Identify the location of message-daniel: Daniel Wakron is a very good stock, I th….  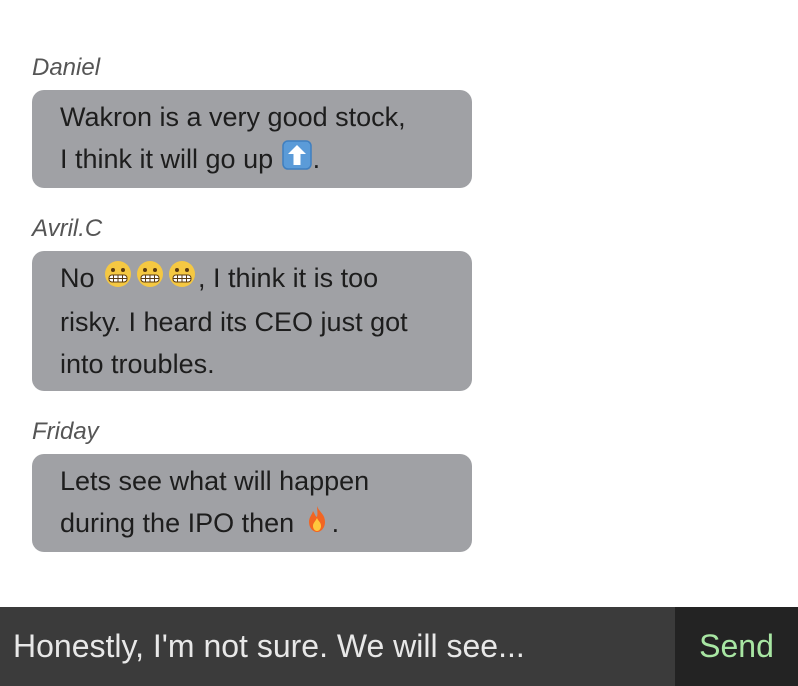
(252, 121).